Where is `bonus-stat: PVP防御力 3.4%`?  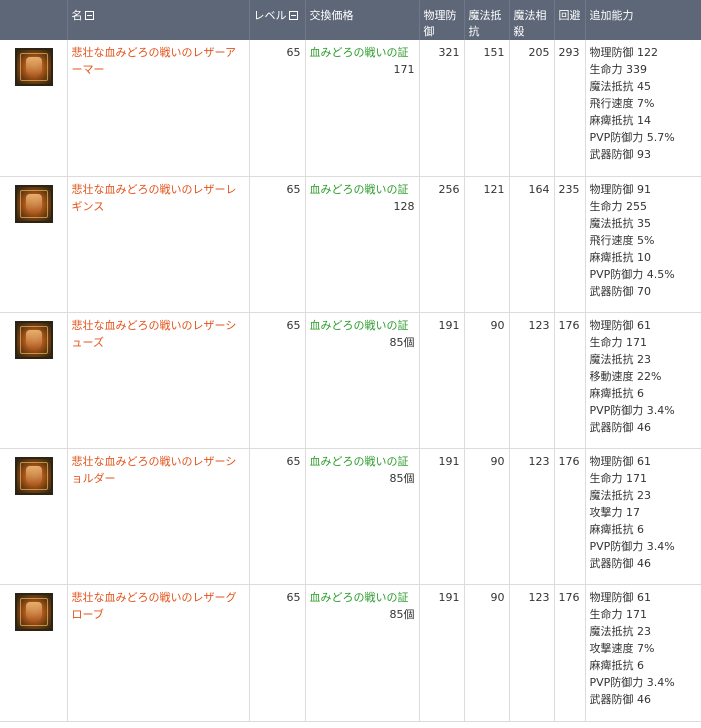 bonus-stat: PVP防御力 3.4% is located at coordinates (643, 410).